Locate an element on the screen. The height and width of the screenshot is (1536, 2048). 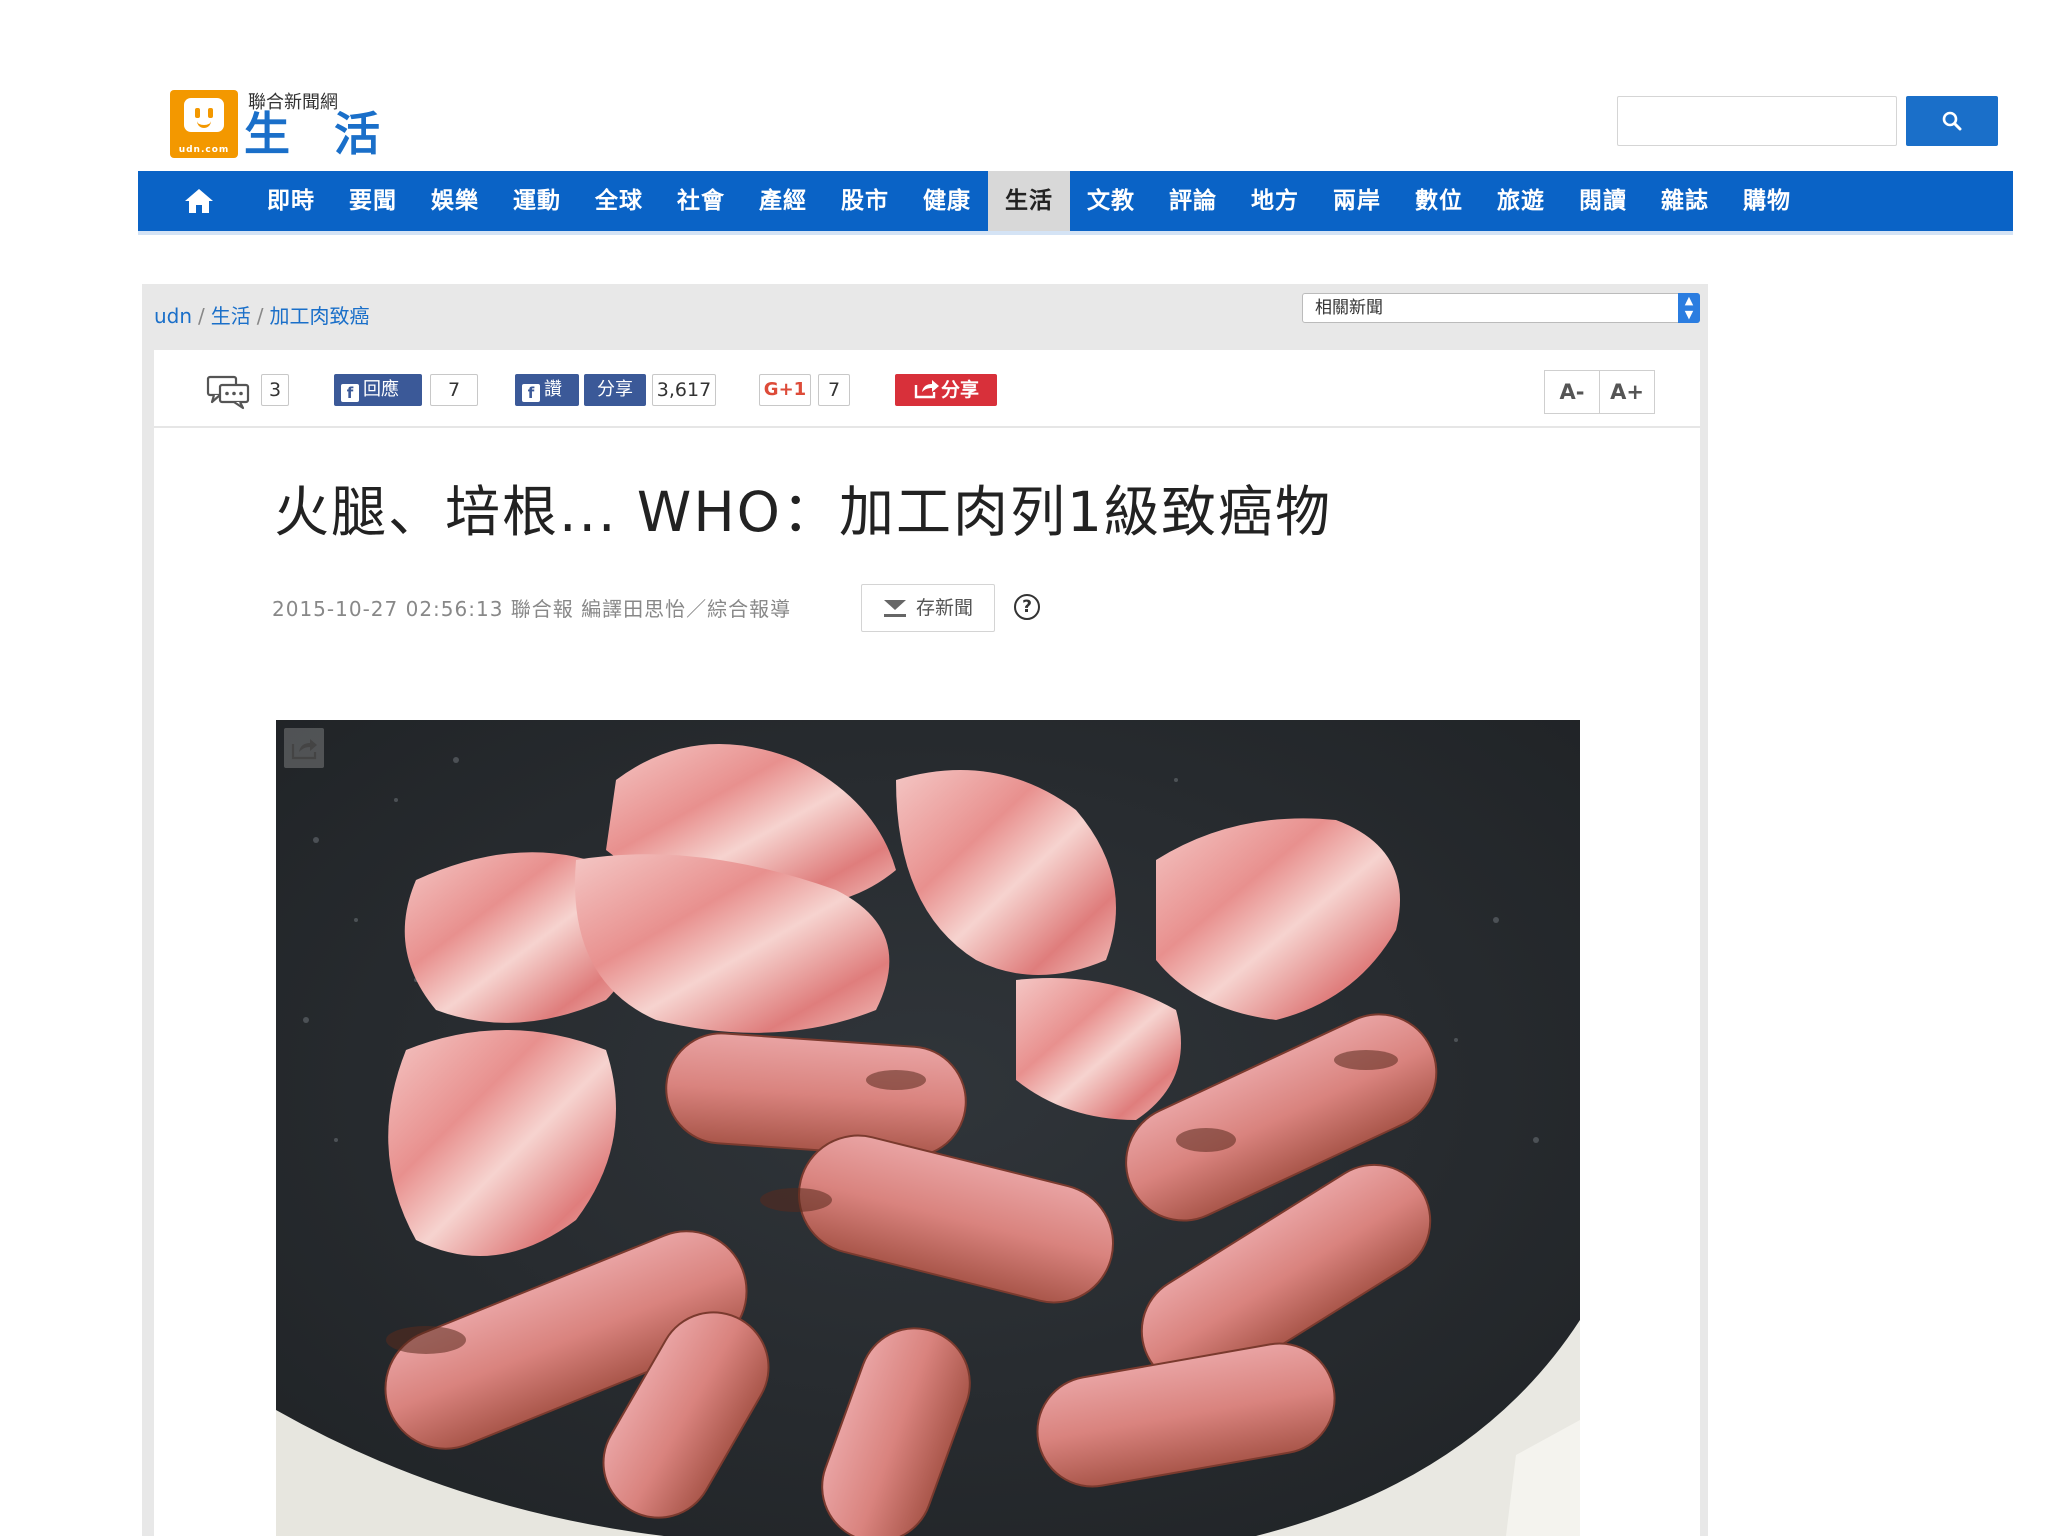
main-nav: 即時 要聞 娛樂 運動 全球 社會 產經 股市 健康 生活 文教 評論 地方 兩岸 數位 旅遊 閱讀 雜誌 購物 is located at coordinates (1075, 203).